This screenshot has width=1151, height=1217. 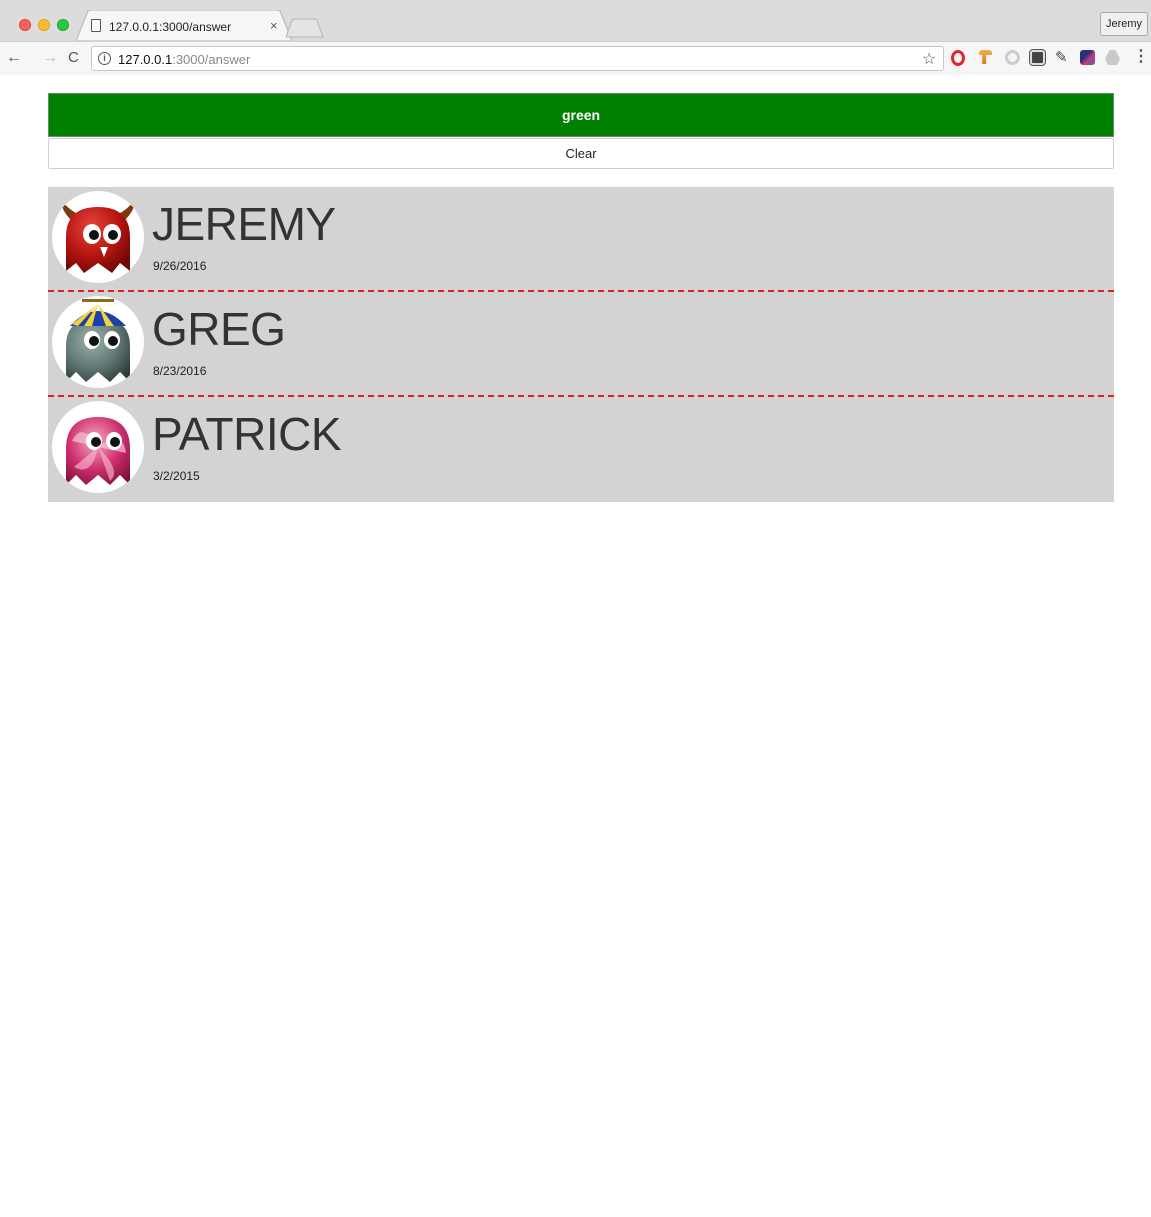 What do you see at coordinates (1012, 57) in the screenshot?
I see `ring-extension-icon` at bounding box center [1012, 57].